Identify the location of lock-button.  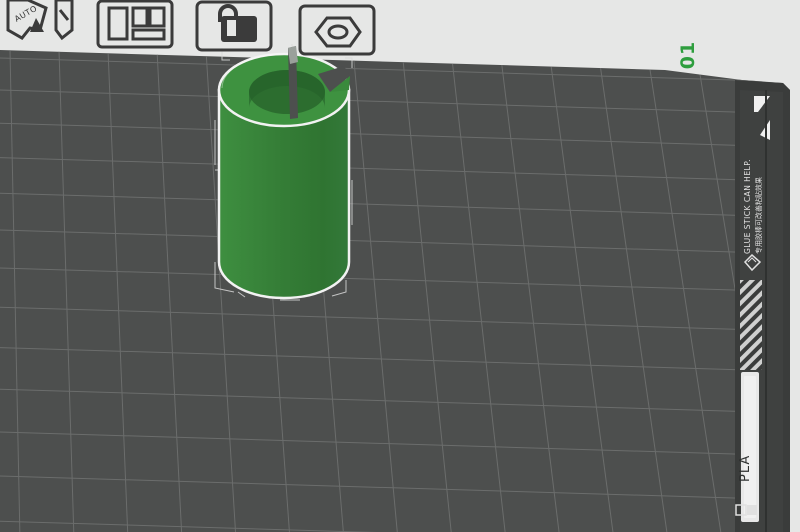
(234, 26).